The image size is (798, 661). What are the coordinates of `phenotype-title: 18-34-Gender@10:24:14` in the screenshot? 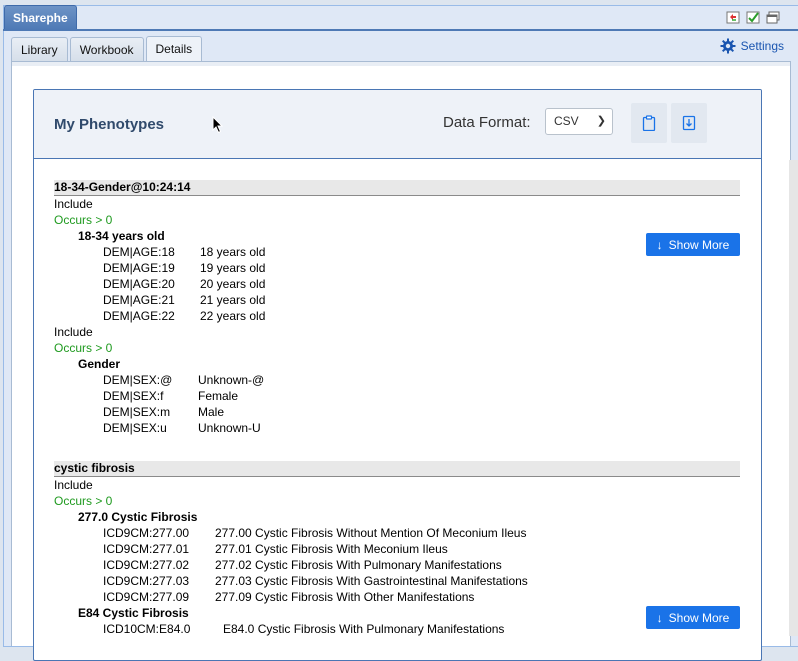 It's located at (397, 188).